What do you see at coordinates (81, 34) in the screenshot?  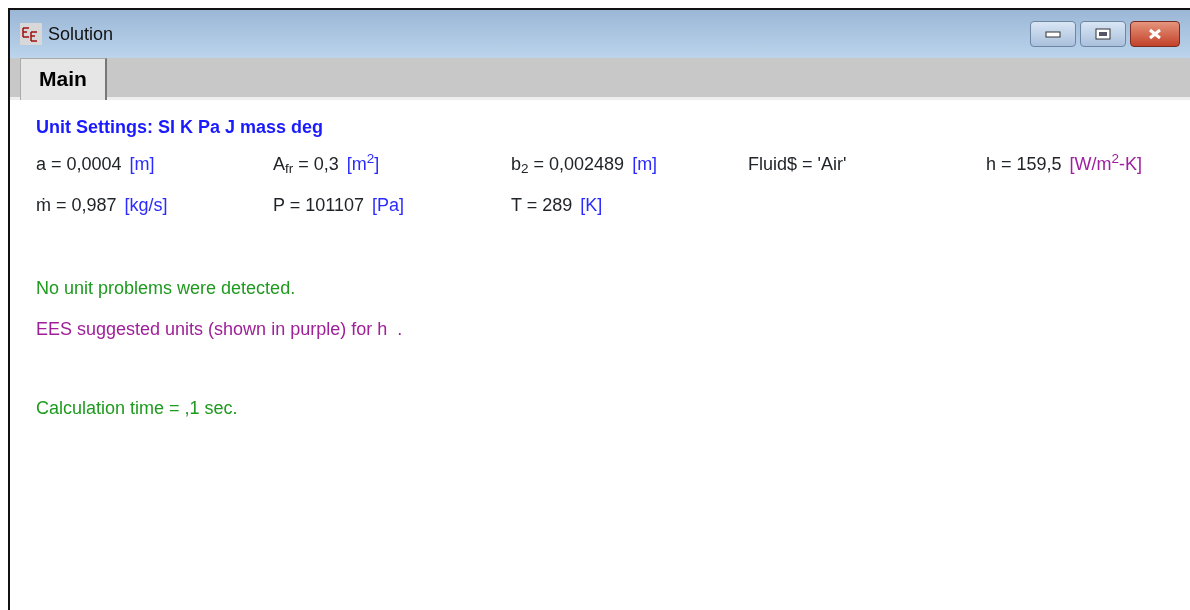 I see `window-title: Solution` at bounding box center [81, 34].